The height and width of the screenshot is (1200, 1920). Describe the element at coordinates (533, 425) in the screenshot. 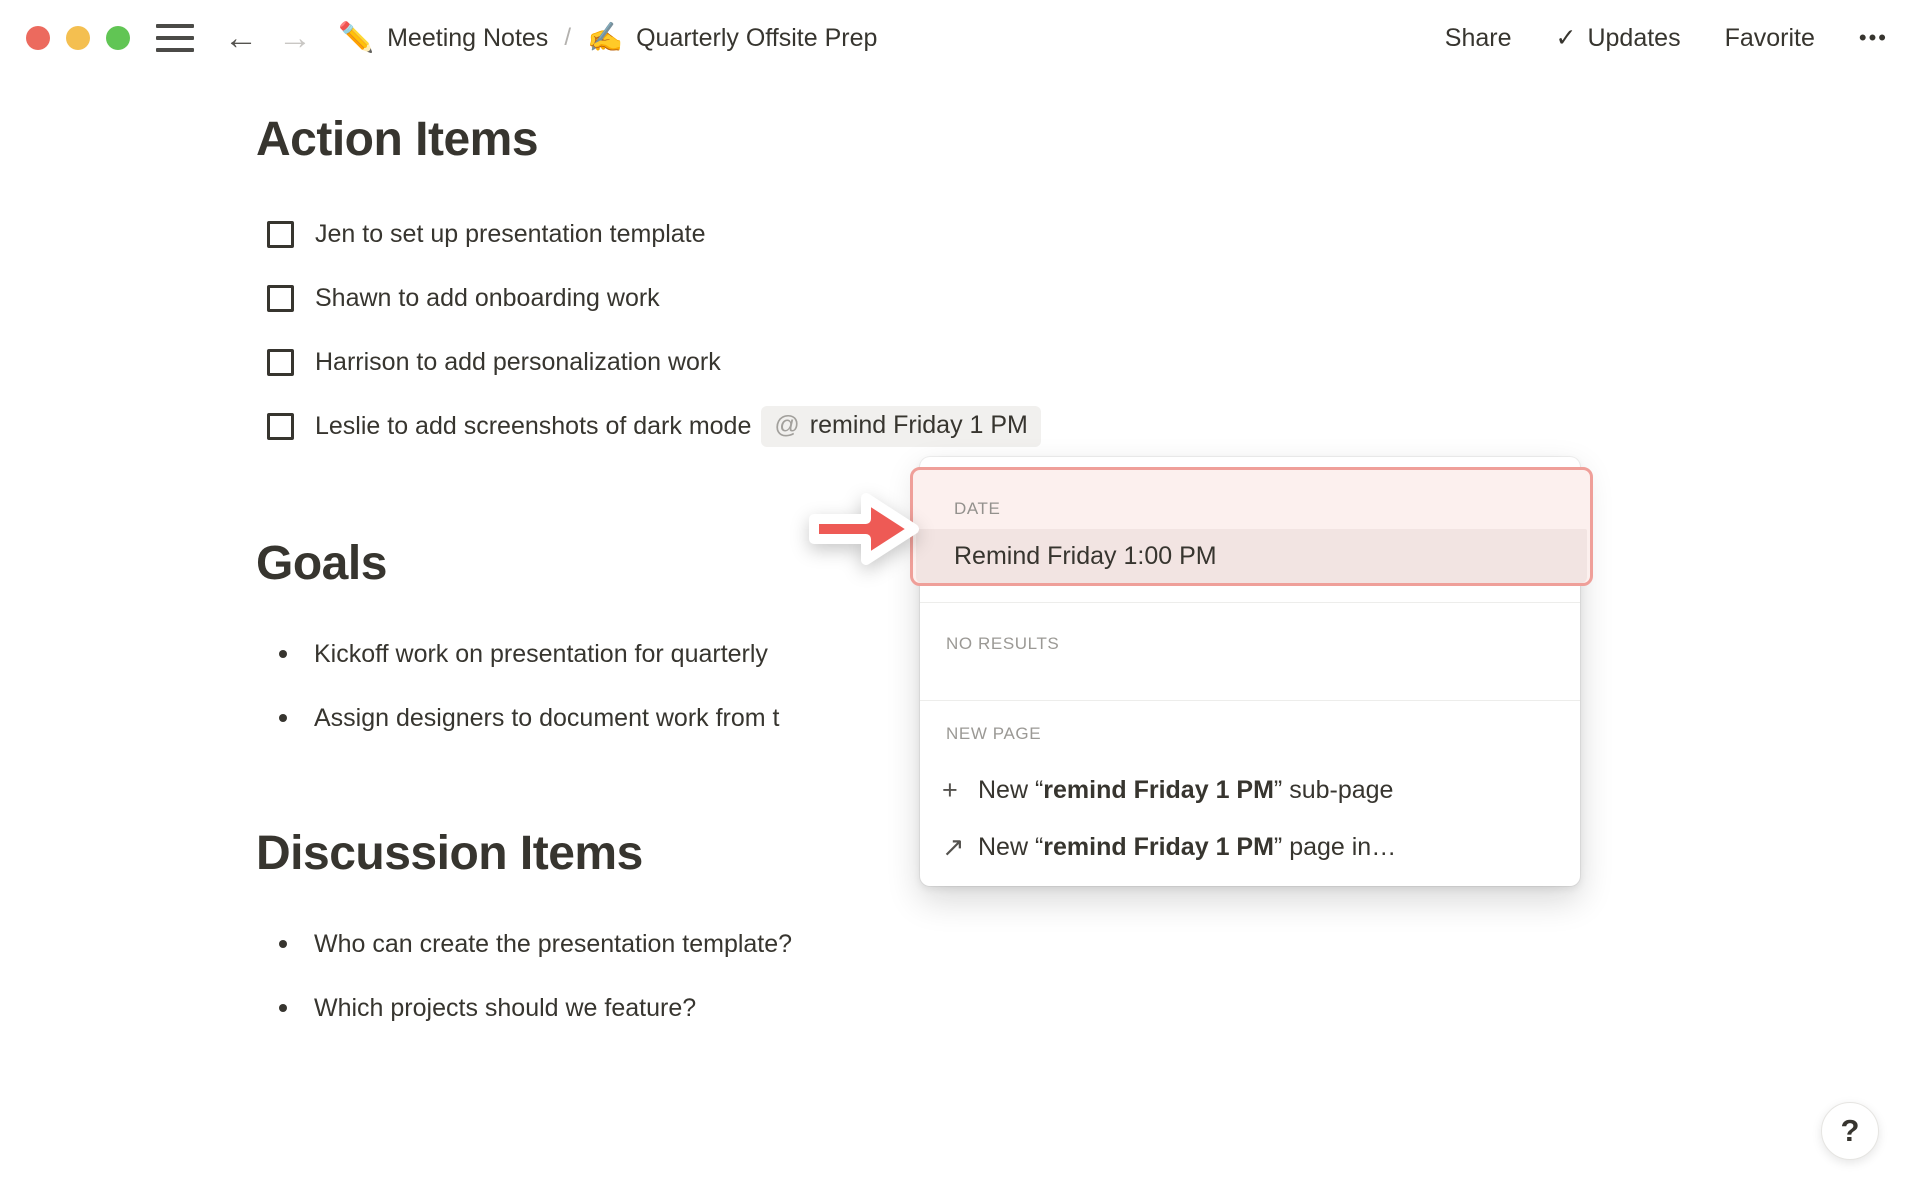

I see `todo-label: Leslie to add screenshots of dark mode` at that location.